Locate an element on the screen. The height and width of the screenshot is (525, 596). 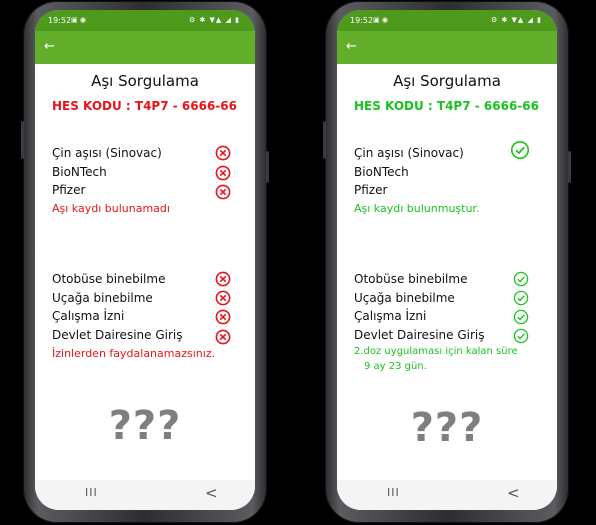
vaccine-status: Aşı kaydı bulunamadı is located at coordinates (111, 208).